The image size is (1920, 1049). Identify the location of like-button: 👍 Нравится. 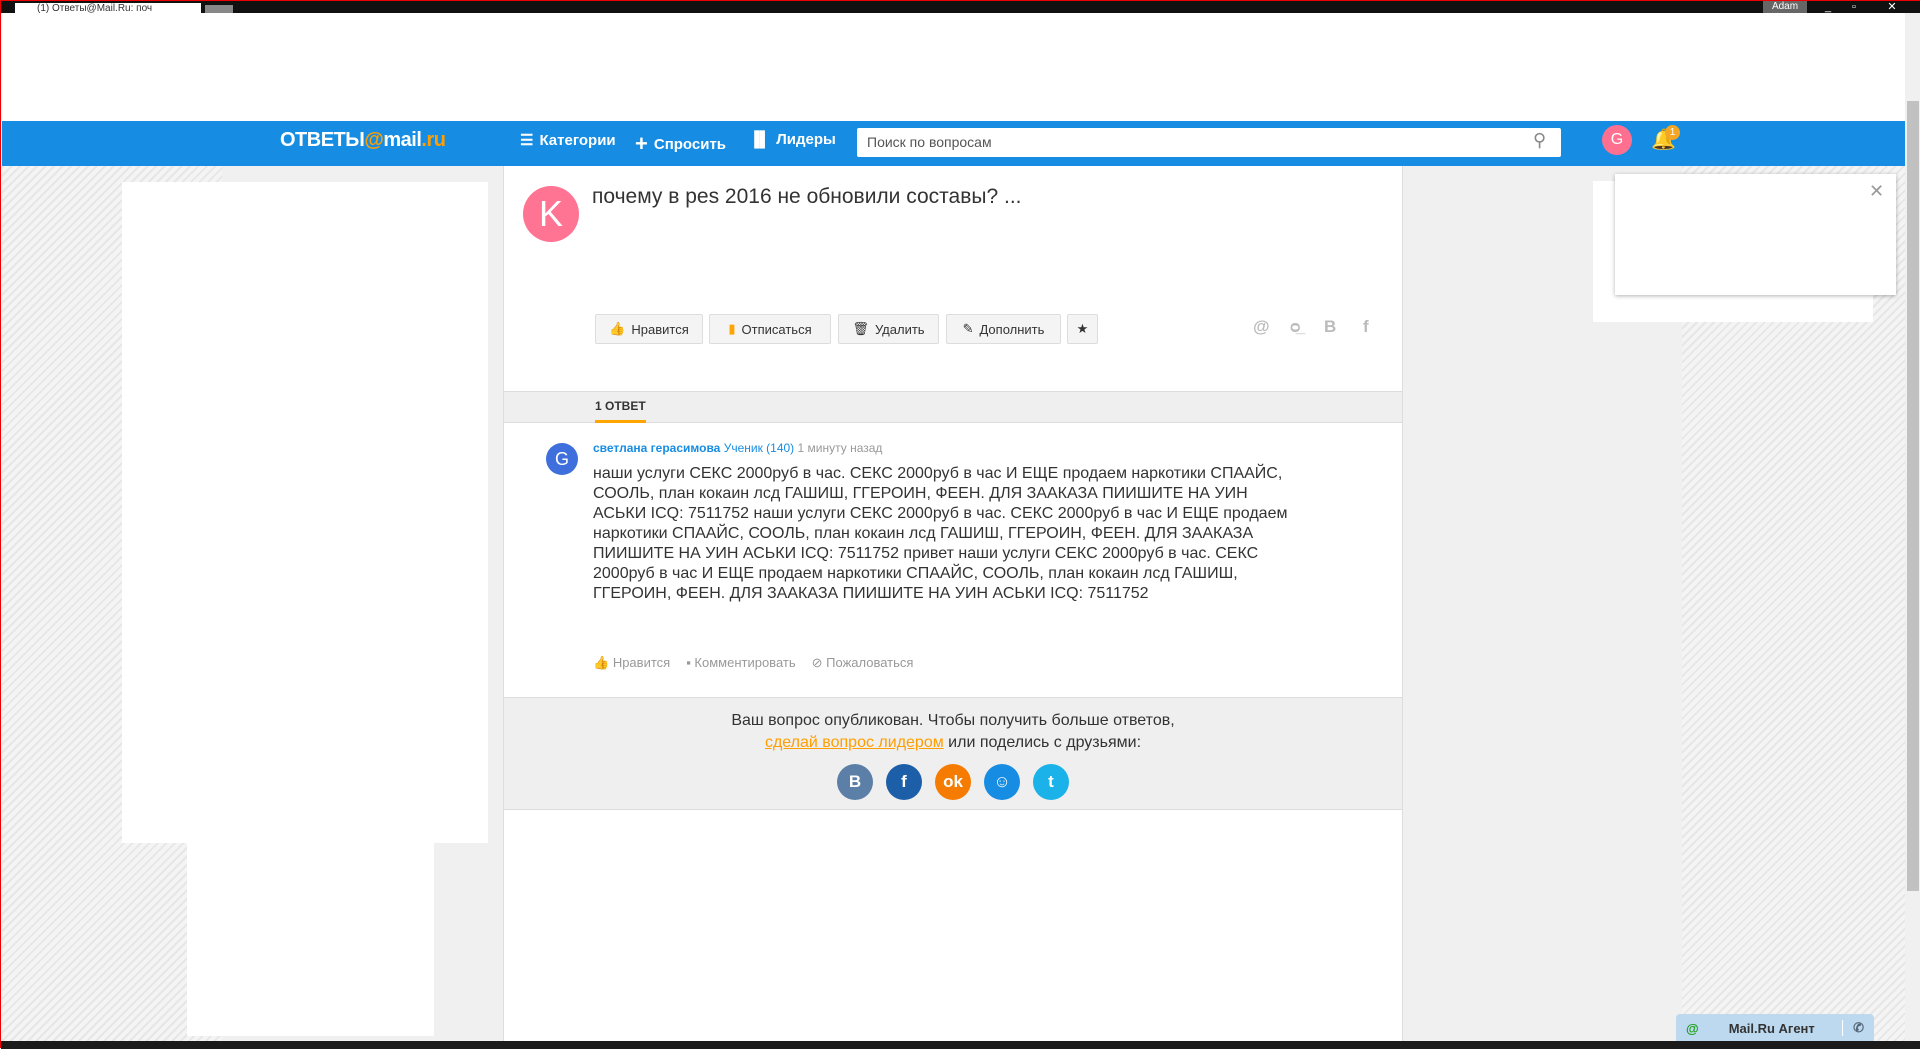
(649, 329).